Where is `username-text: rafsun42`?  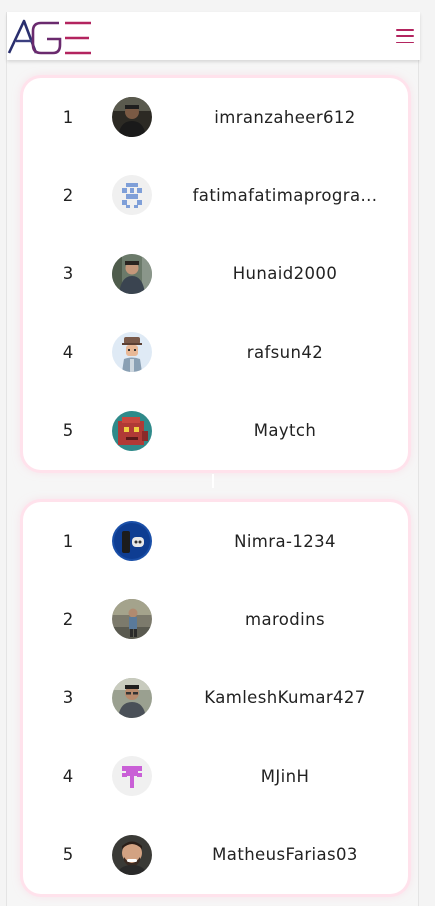 username-text: rafsun42 is located at coordinates (285, 352).